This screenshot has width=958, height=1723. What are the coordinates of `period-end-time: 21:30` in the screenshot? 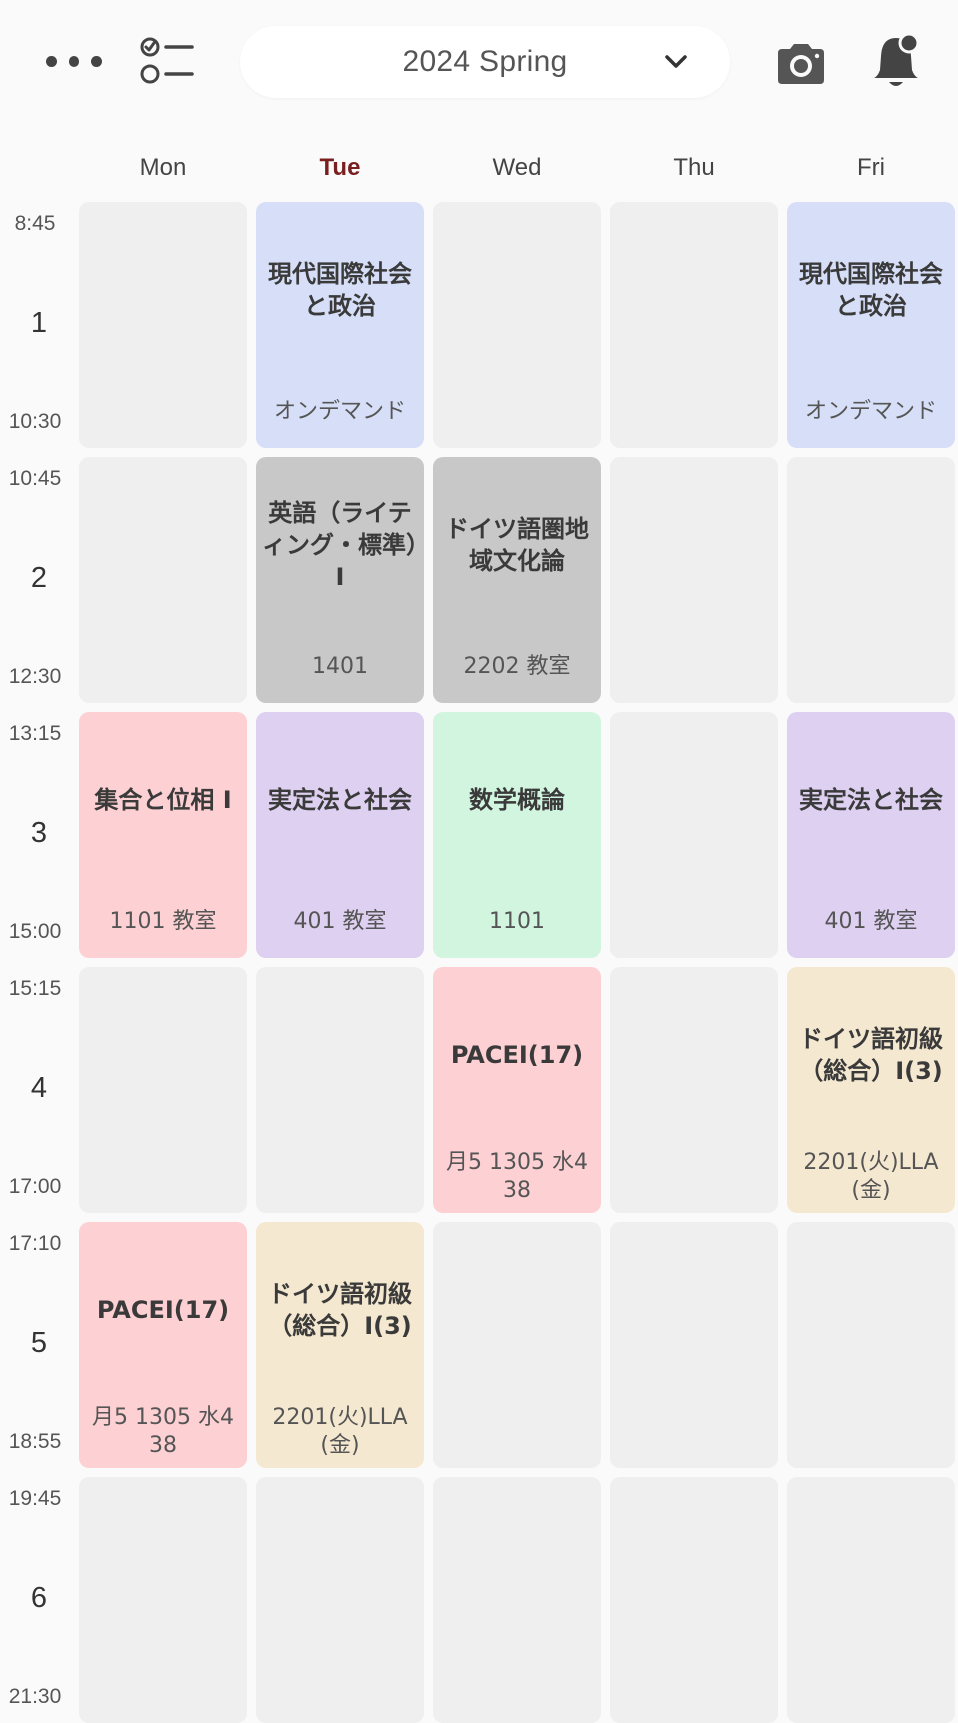 It's located at (35, 1696).